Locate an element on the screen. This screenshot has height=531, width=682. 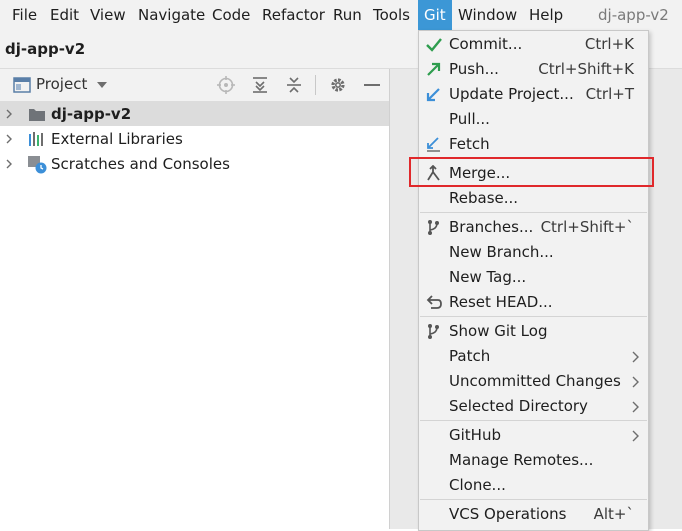
menu-refactor: Refactor is located at coordinates (293, 15).